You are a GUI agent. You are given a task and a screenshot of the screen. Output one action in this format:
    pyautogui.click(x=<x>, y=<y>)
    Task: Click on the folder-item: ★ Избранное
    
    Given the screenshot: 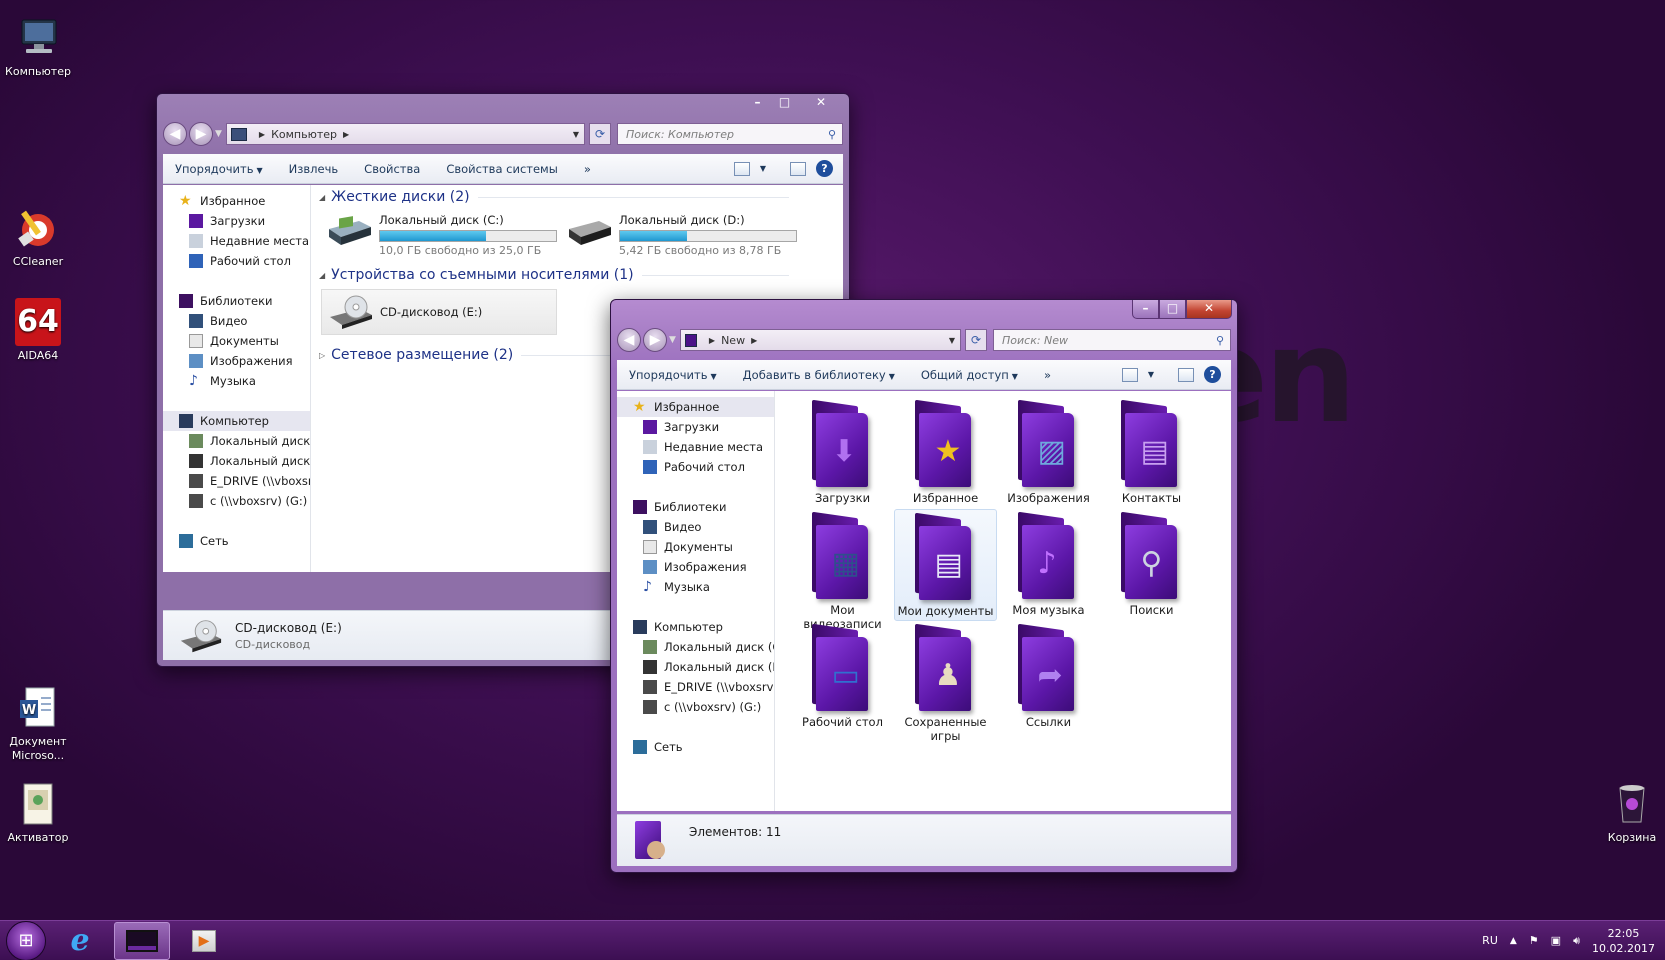 What is the action you would take?
    pyautogui.click(x=945, y=453)
    